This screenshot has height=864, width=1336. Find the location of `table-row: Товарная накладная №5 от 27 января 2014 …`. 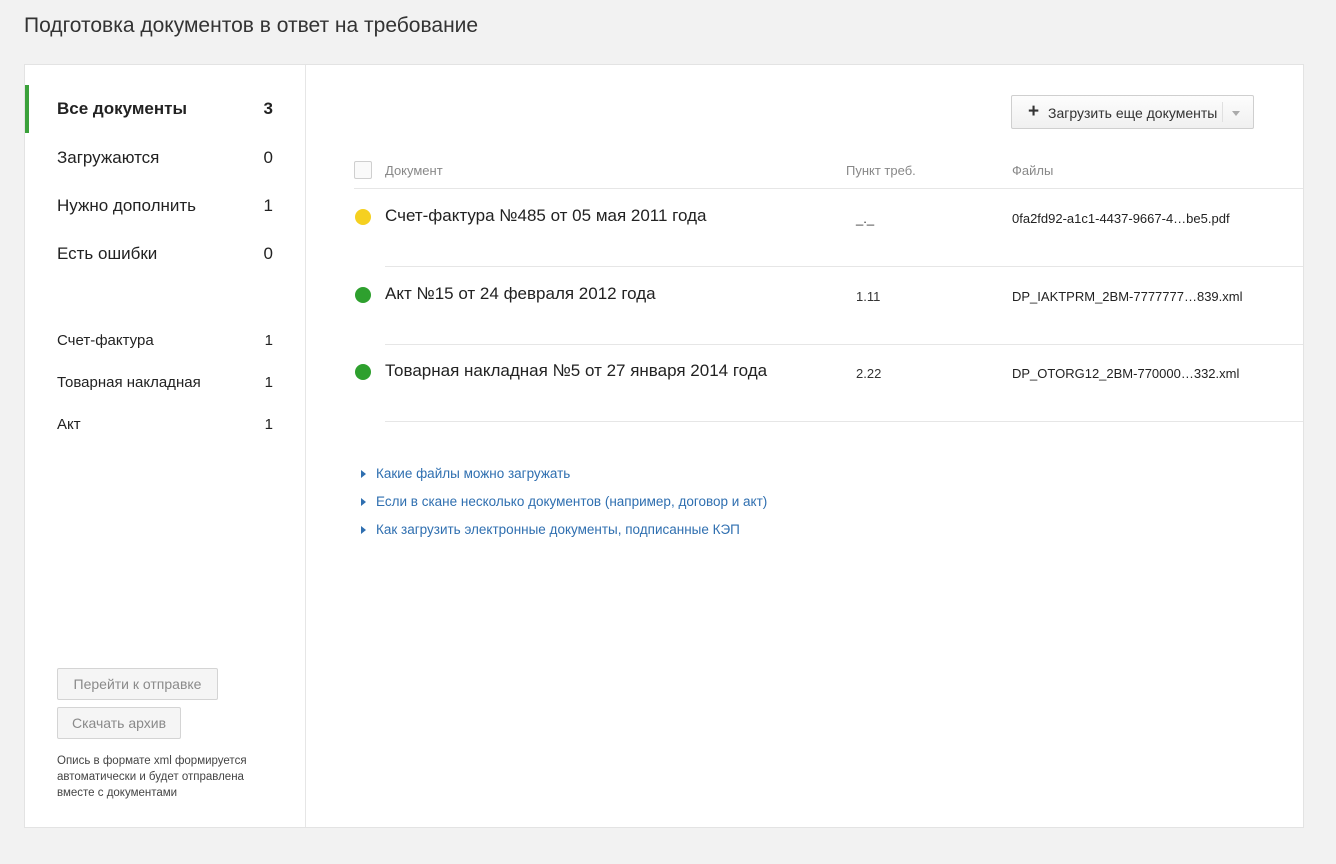

table-row: Товарная накладная №5 от 27 января 2014 … is located at coordinates (828, 383).